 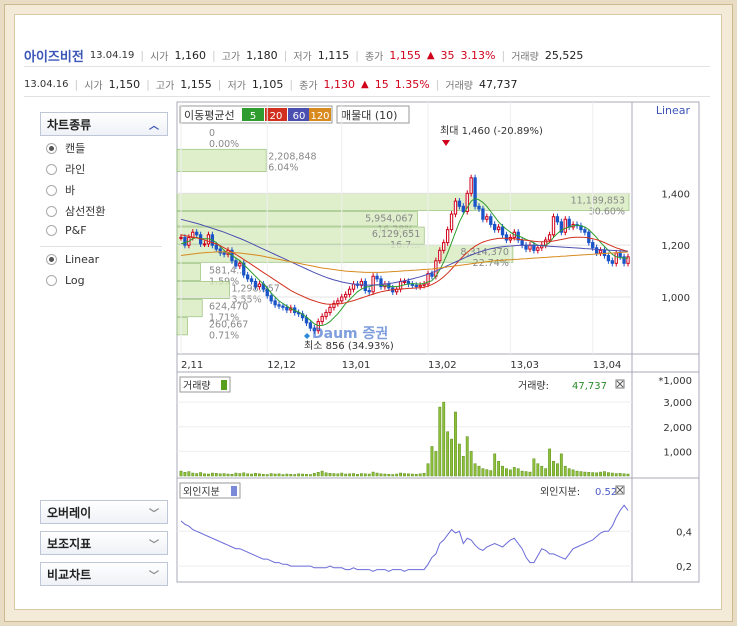 What do you see at coordinates (404, 538) in the screenshot?
I see `foreign-line` at bounding box center [404, 538].